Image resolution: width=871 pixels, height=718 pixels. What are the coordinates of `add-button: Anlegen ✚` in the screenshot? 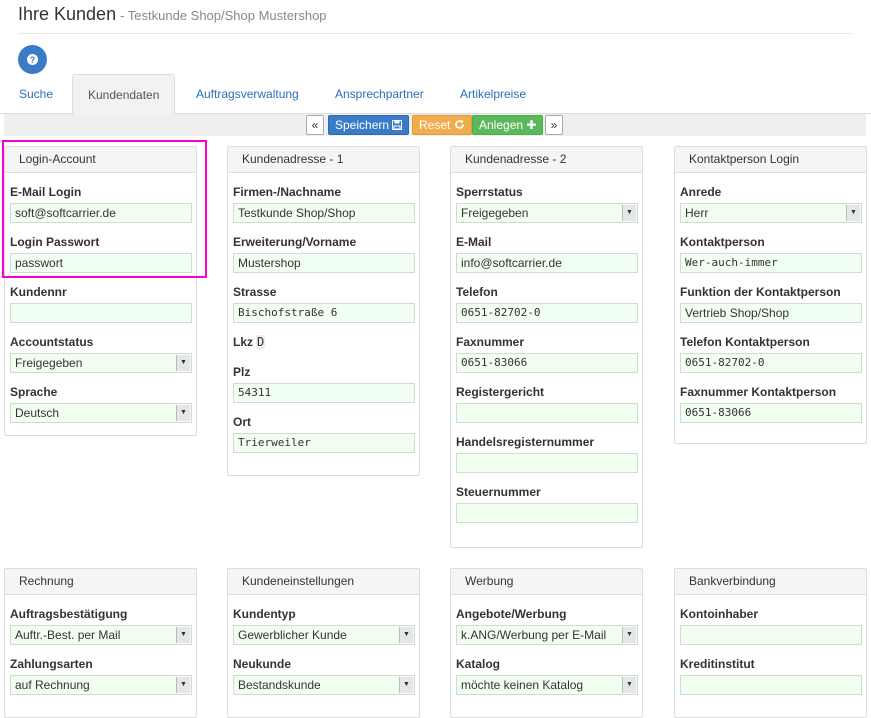 It's located at (508, 125).